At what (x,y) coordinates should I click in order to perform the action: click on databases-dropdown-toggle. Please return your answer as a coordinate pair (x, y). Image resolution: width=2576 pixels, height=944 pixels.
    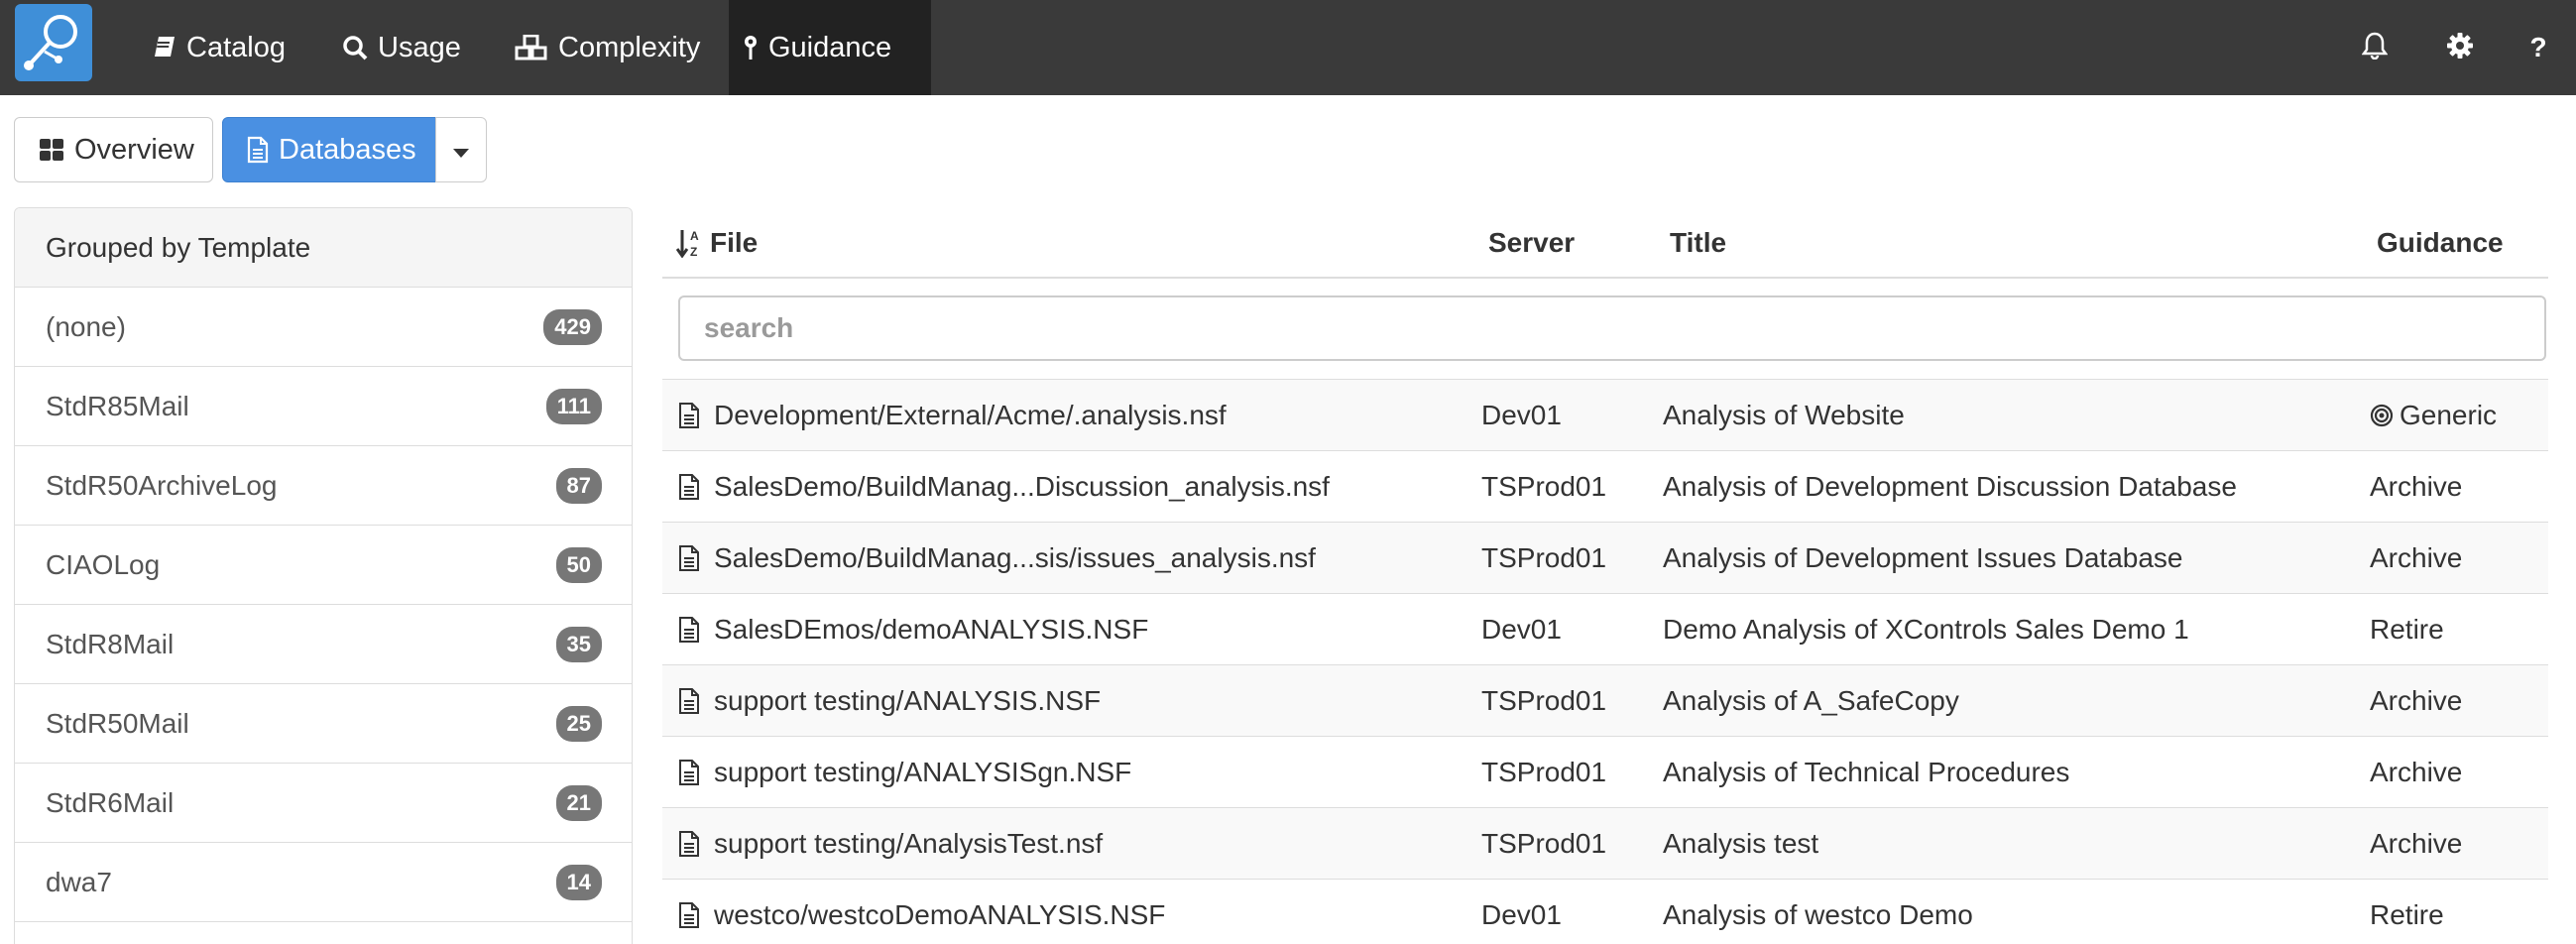
    Looking at the image, I should click on (461, 149).